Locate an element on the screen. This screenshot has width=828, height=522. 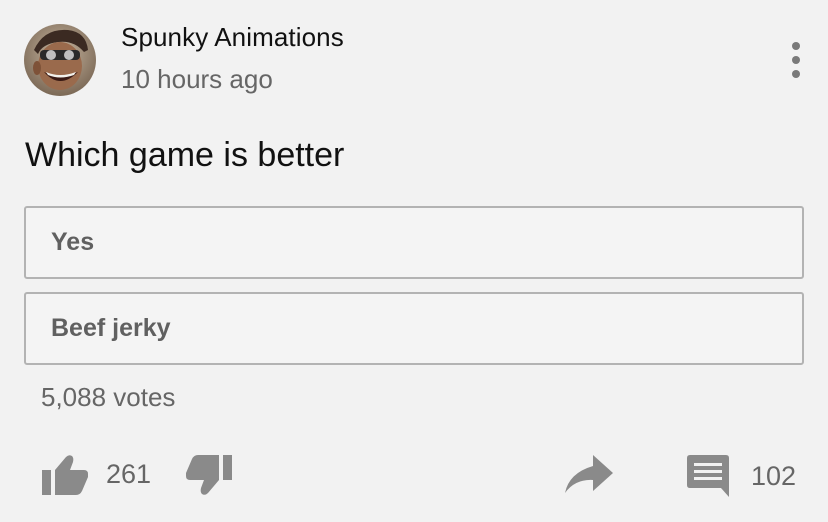
dislike-button is located at coordinates (209, 476).